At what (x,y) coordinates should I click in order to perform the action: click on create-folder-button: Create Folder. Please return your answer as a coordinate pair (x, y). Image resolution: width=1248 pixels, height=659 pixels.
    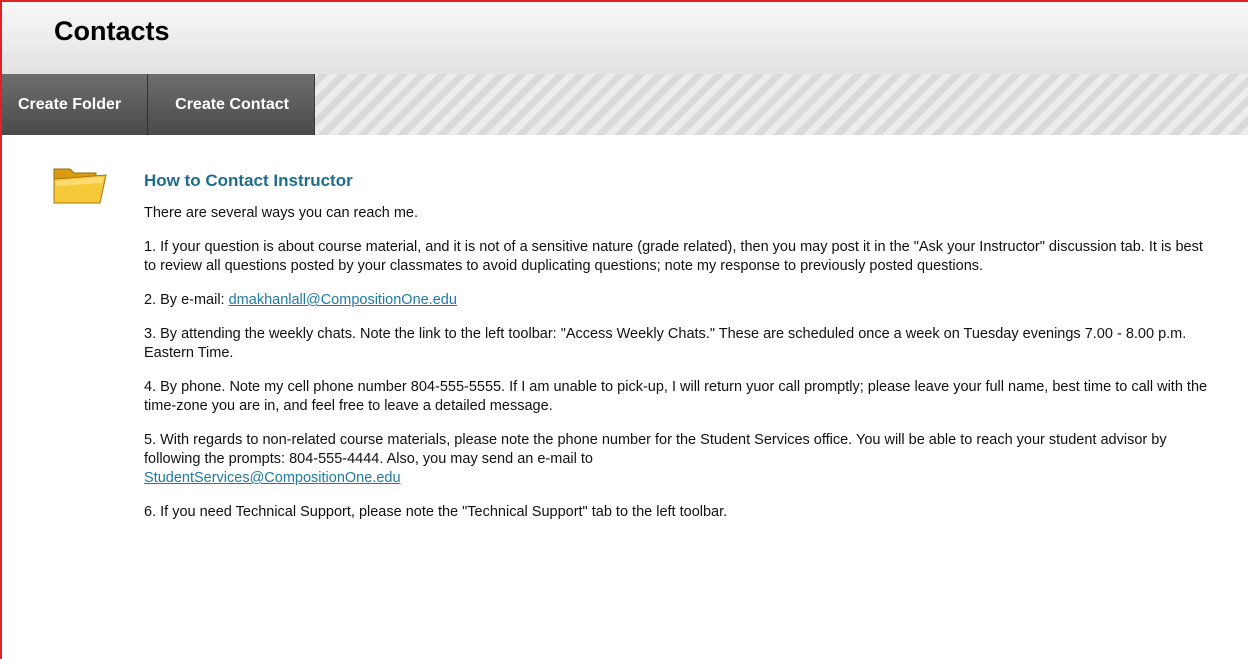
    Looking at the image, I should click on (75, 104).